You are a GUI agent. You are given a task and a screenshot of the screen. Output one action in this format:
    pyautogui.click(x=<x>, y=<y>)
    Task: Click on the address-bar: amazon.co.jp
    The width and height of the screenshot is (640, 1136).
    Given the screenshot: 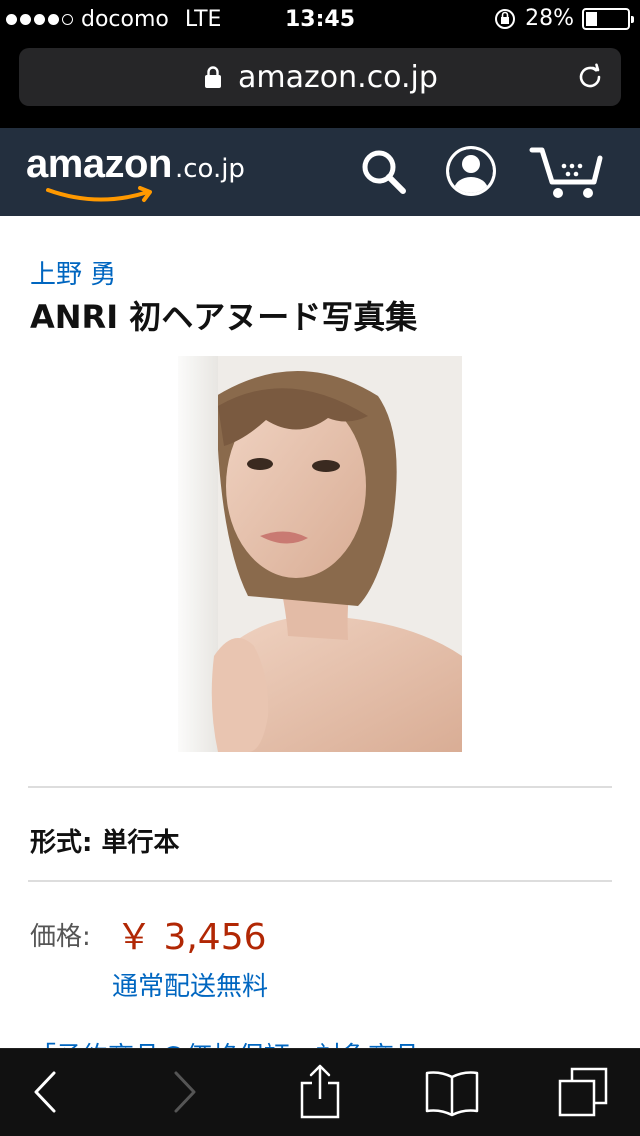 What is the action you would take?
    pyautogui.click(x=320, y=77)
    